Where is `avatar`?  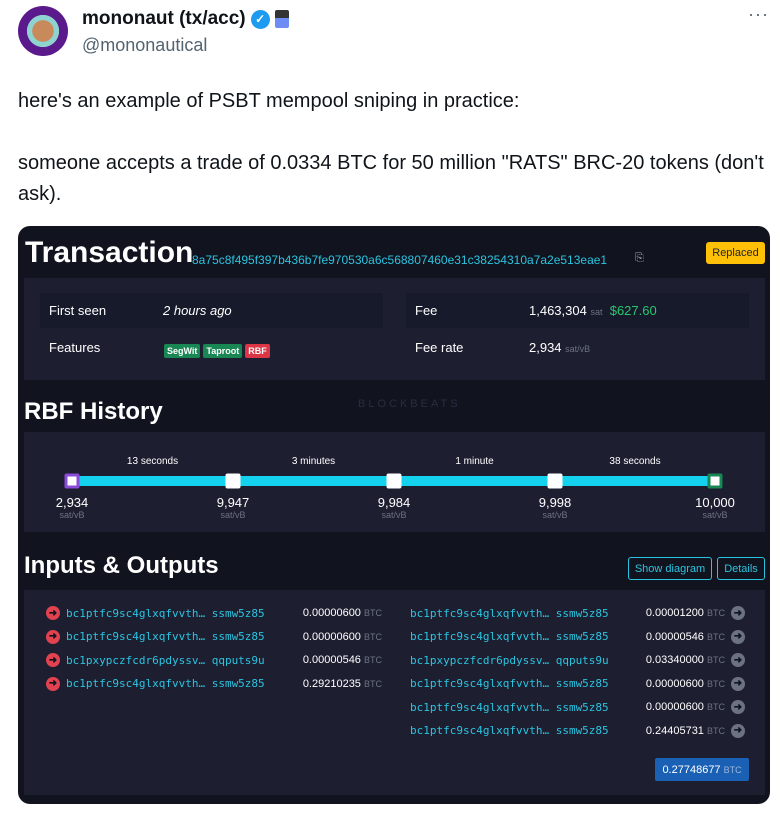
avatar is located at coordinates (43, 31).